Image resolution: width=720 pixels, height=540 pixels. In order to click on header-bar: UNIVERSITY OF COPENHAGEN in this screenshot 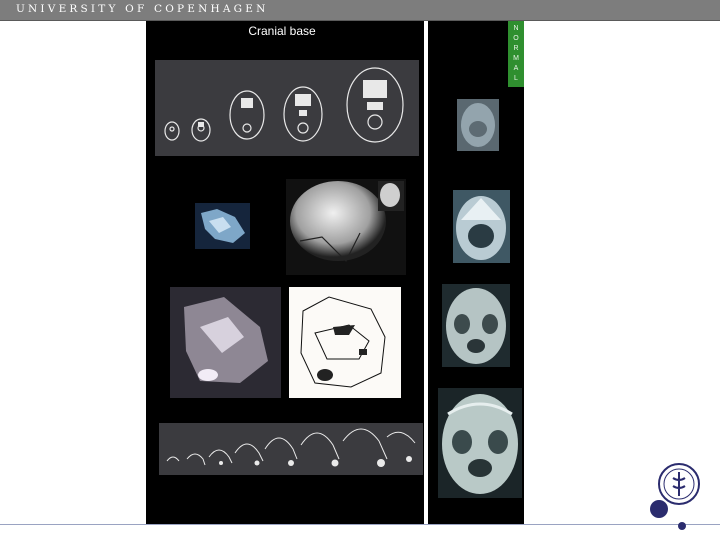, I will do `click(360, 10)`.